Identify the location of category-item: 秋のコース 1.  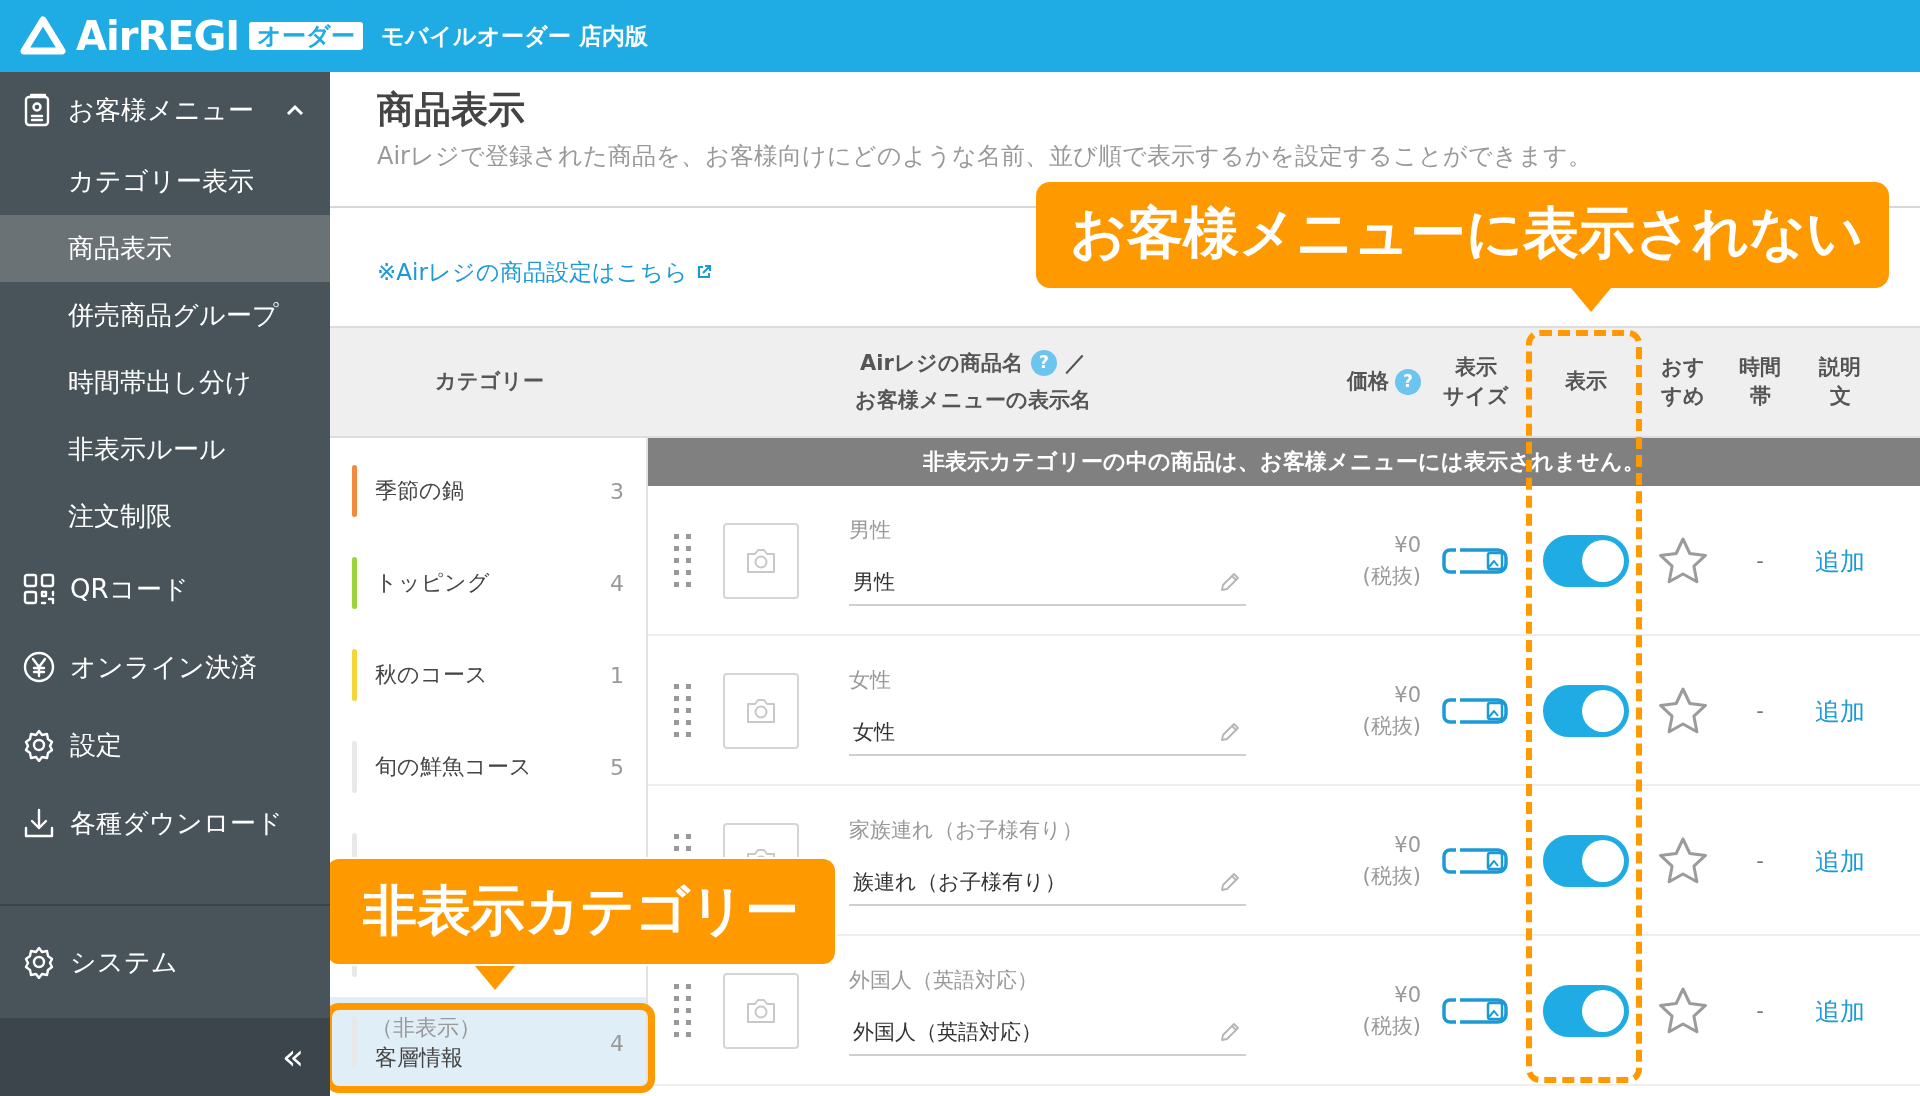
(488, 675).